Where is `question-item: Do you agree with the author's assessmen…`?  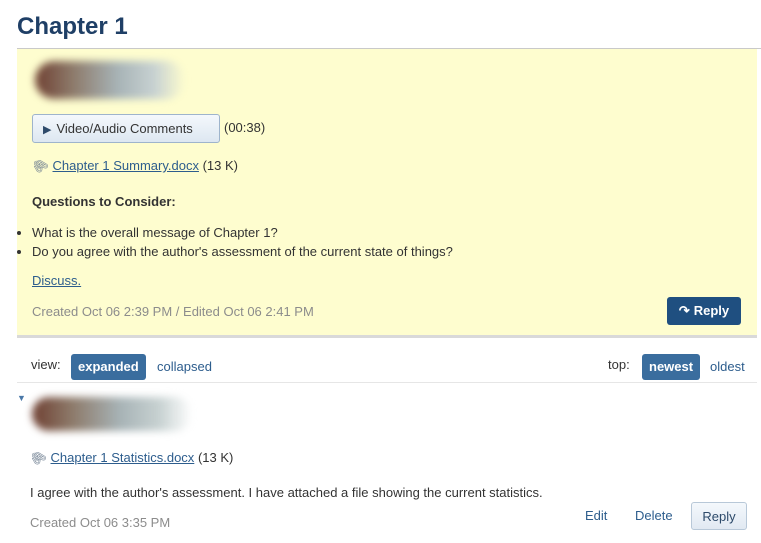 question-item: Do you agree with the author's assessmen… is located at coordinates (242, 251).